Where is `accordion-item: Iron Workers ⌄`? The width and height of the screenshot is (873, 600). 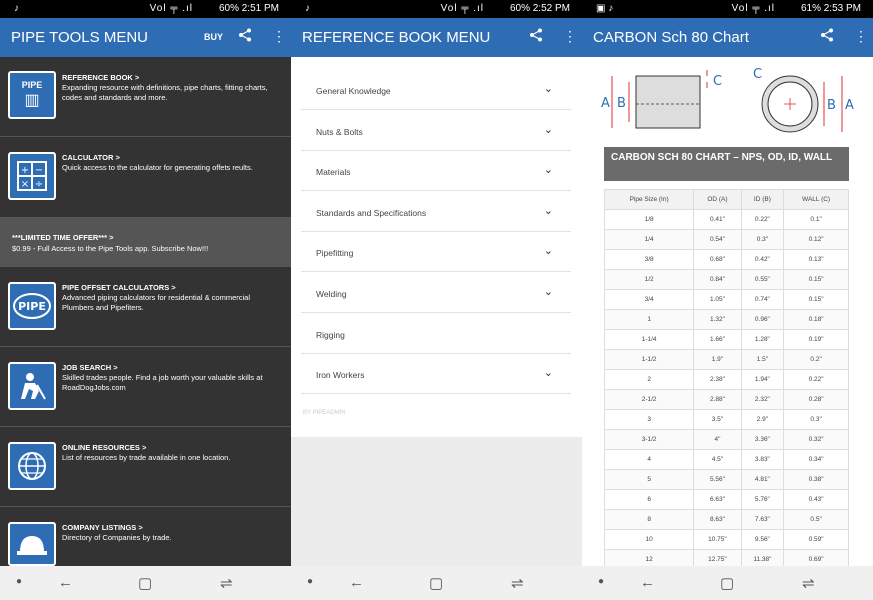 accordion-item: Iron Workers ⌄ is located at coordinates (436, 374).